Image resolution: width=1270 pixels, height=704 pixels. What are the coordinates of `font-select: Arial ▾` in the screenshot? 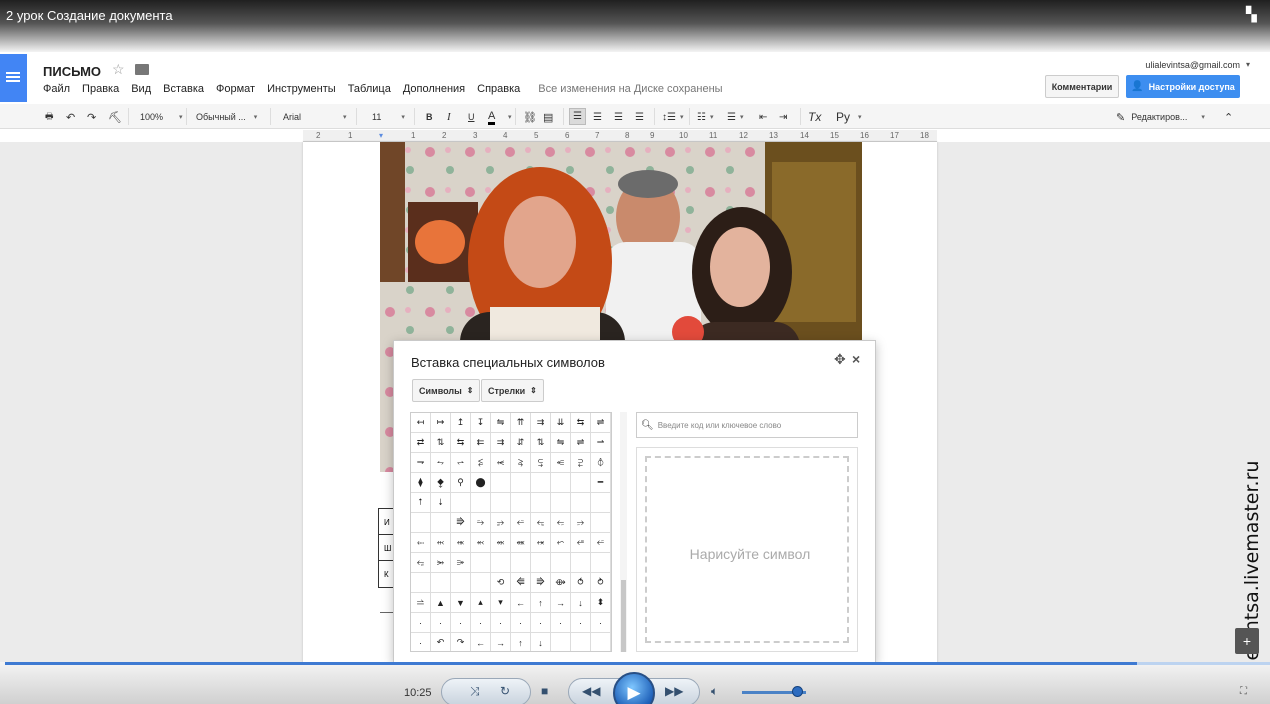 It's located at (315, 117).